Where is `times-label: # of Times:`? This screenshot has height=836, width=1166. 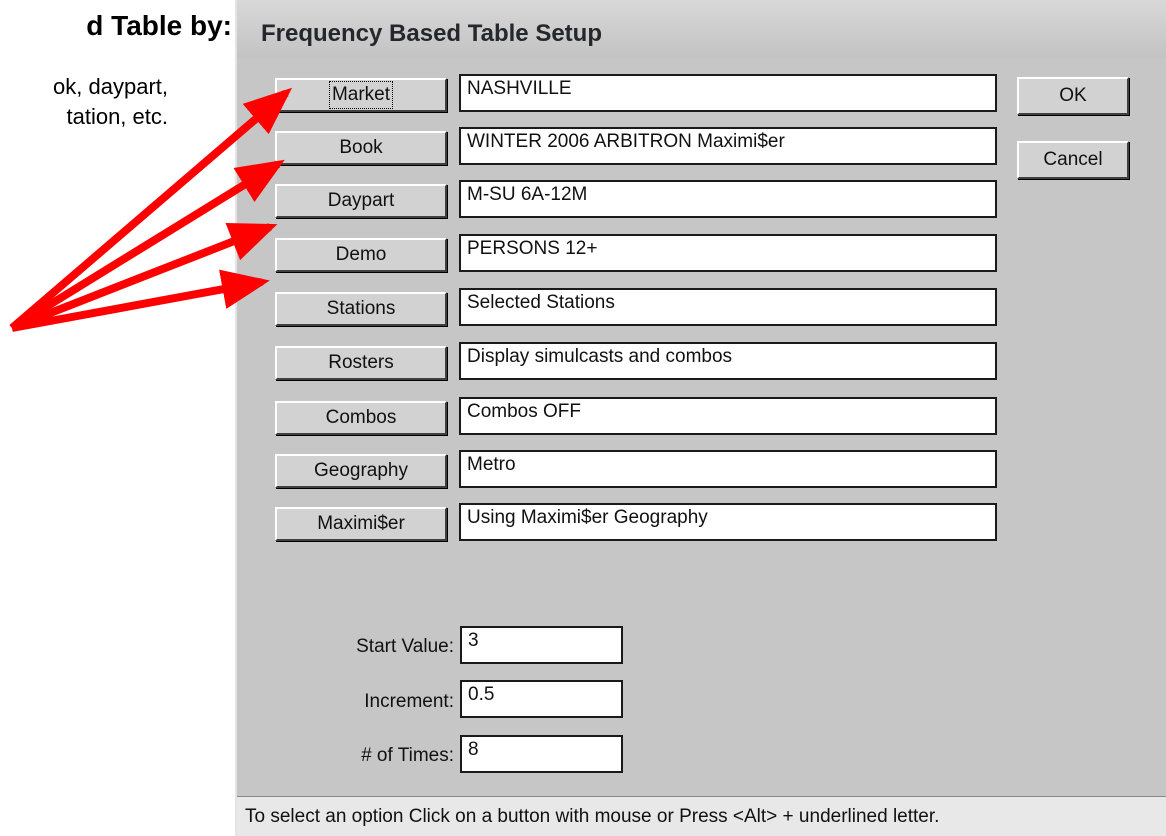
times-label: # of Times: is located at coordinates (407, 755).